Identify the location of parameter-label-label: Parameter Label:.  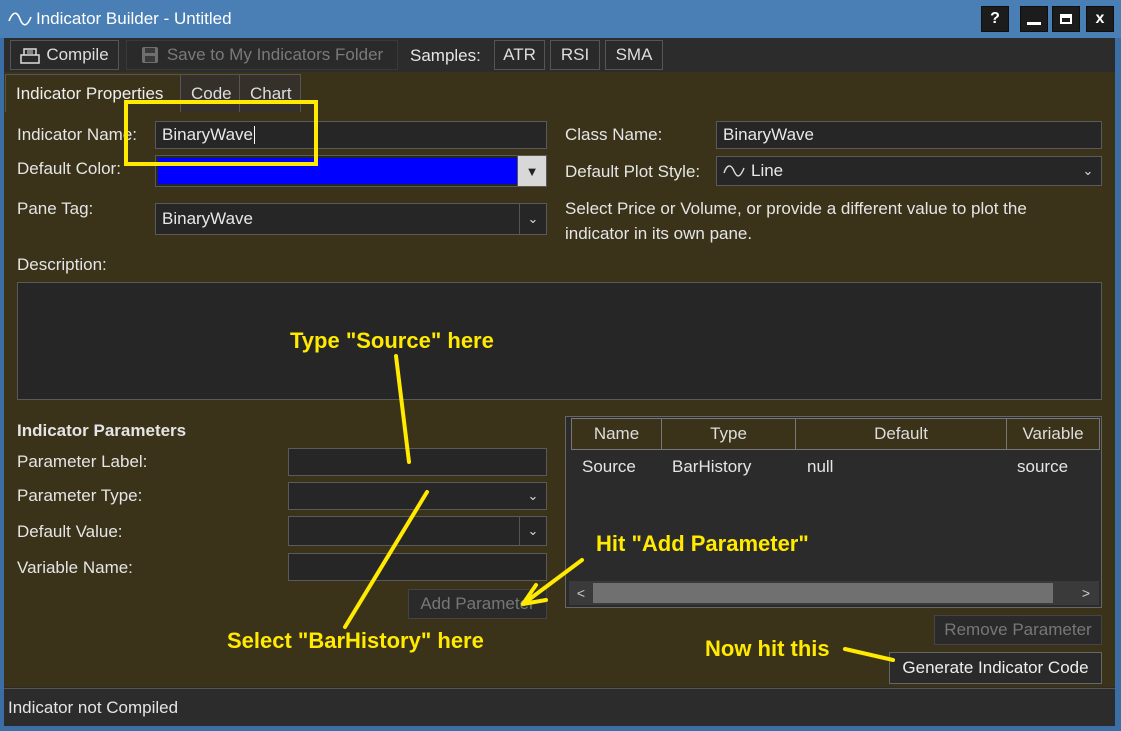
(82, 461).